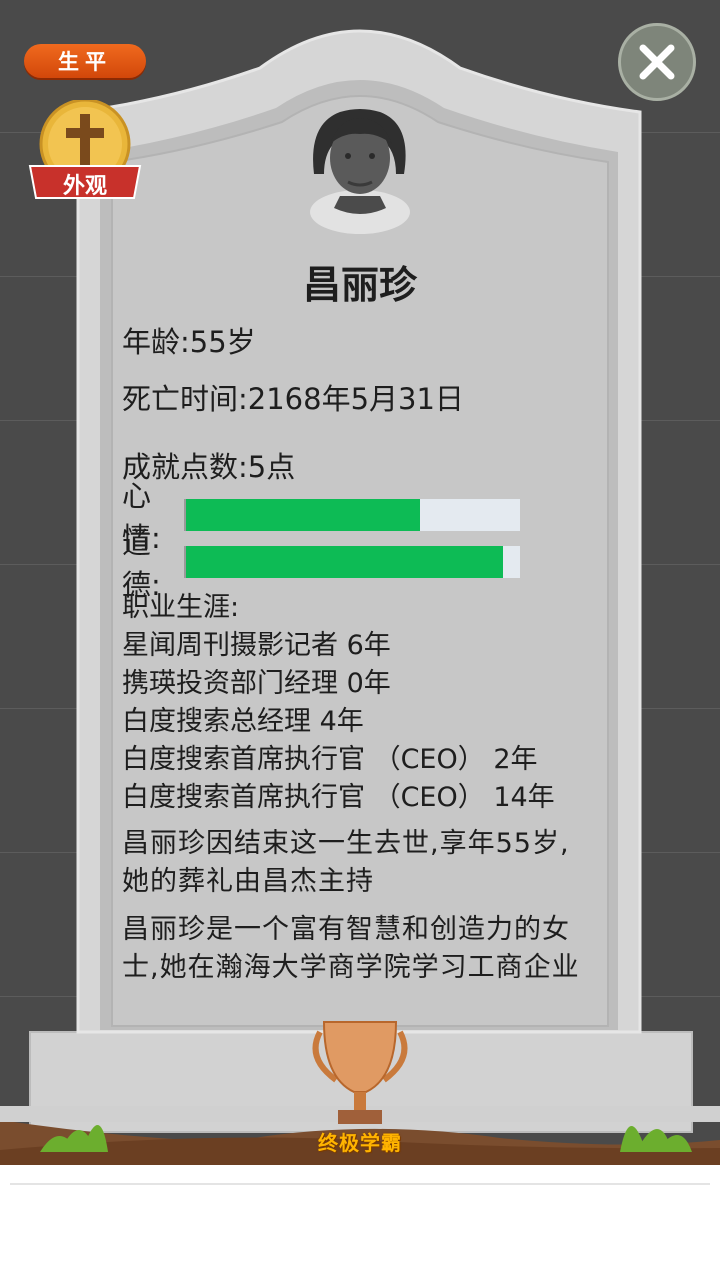 The image size is (720, 1280). I want to click on life-summary-button: 生平, so click(85, 61).